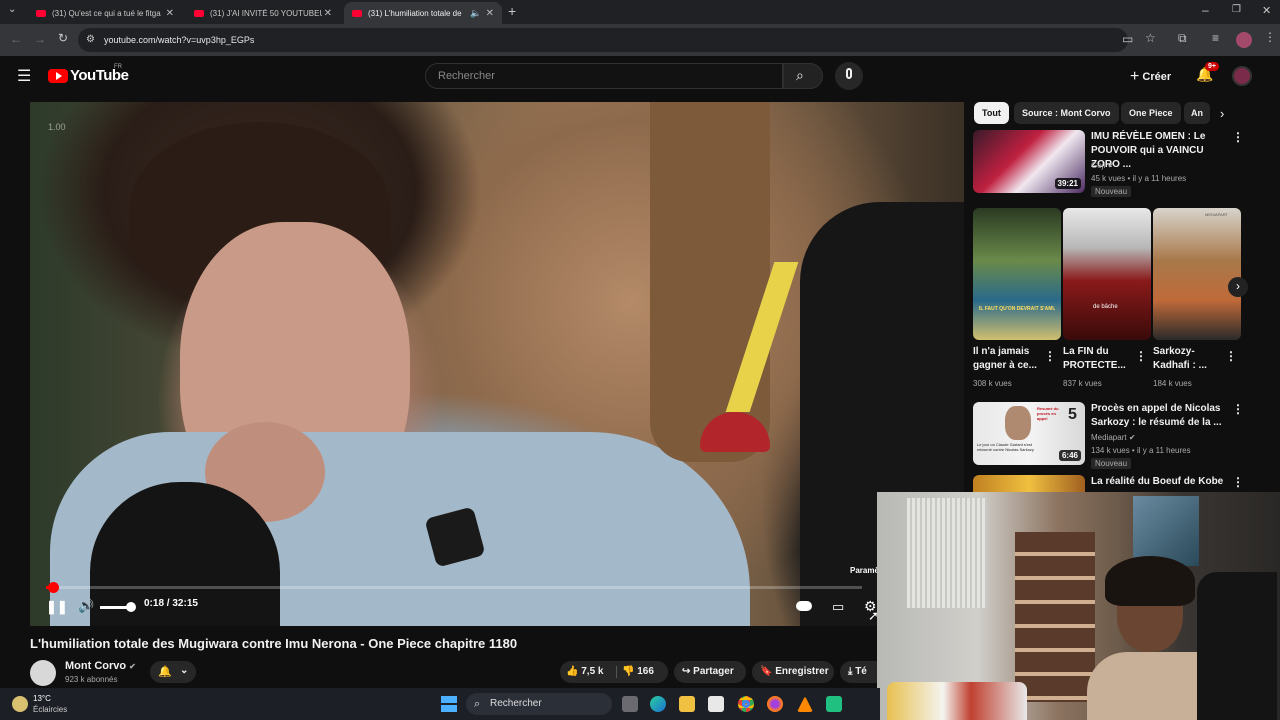 The height and width of the screenshot is (720, 1280). Describe the element at coordinates (838, 607) in the screenshot. I see `subtitles-icon: ▭` at that location.